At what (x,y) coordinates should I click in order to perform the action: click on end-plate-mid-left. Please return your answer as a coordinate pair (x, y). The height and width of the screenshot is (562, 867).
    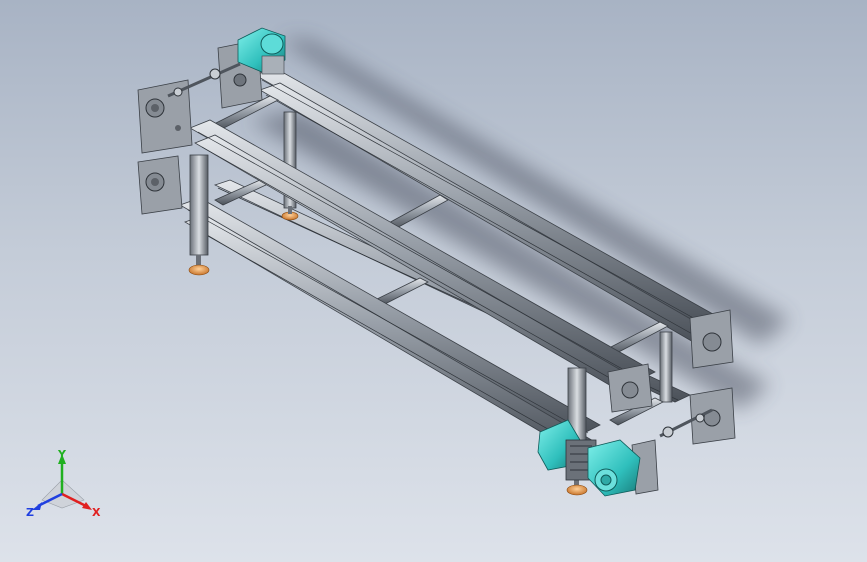
    Looking at the image, I should click on (165, 116).